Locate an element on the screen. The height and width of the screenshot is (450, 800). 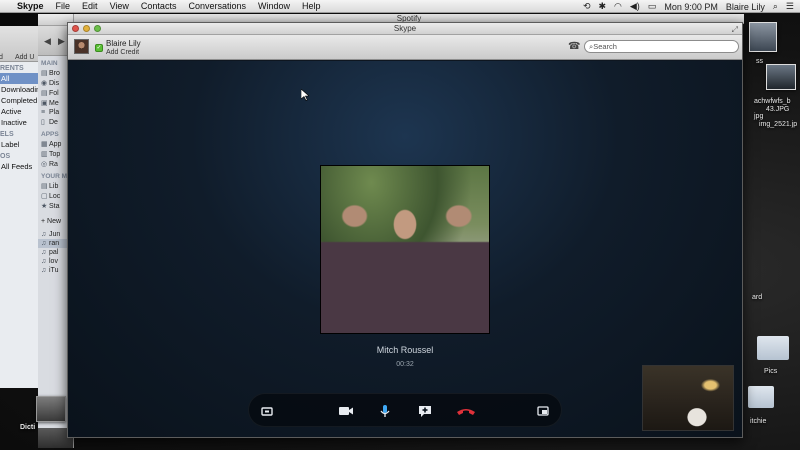
star-icon: ★ is located at coordinates (44, 206).